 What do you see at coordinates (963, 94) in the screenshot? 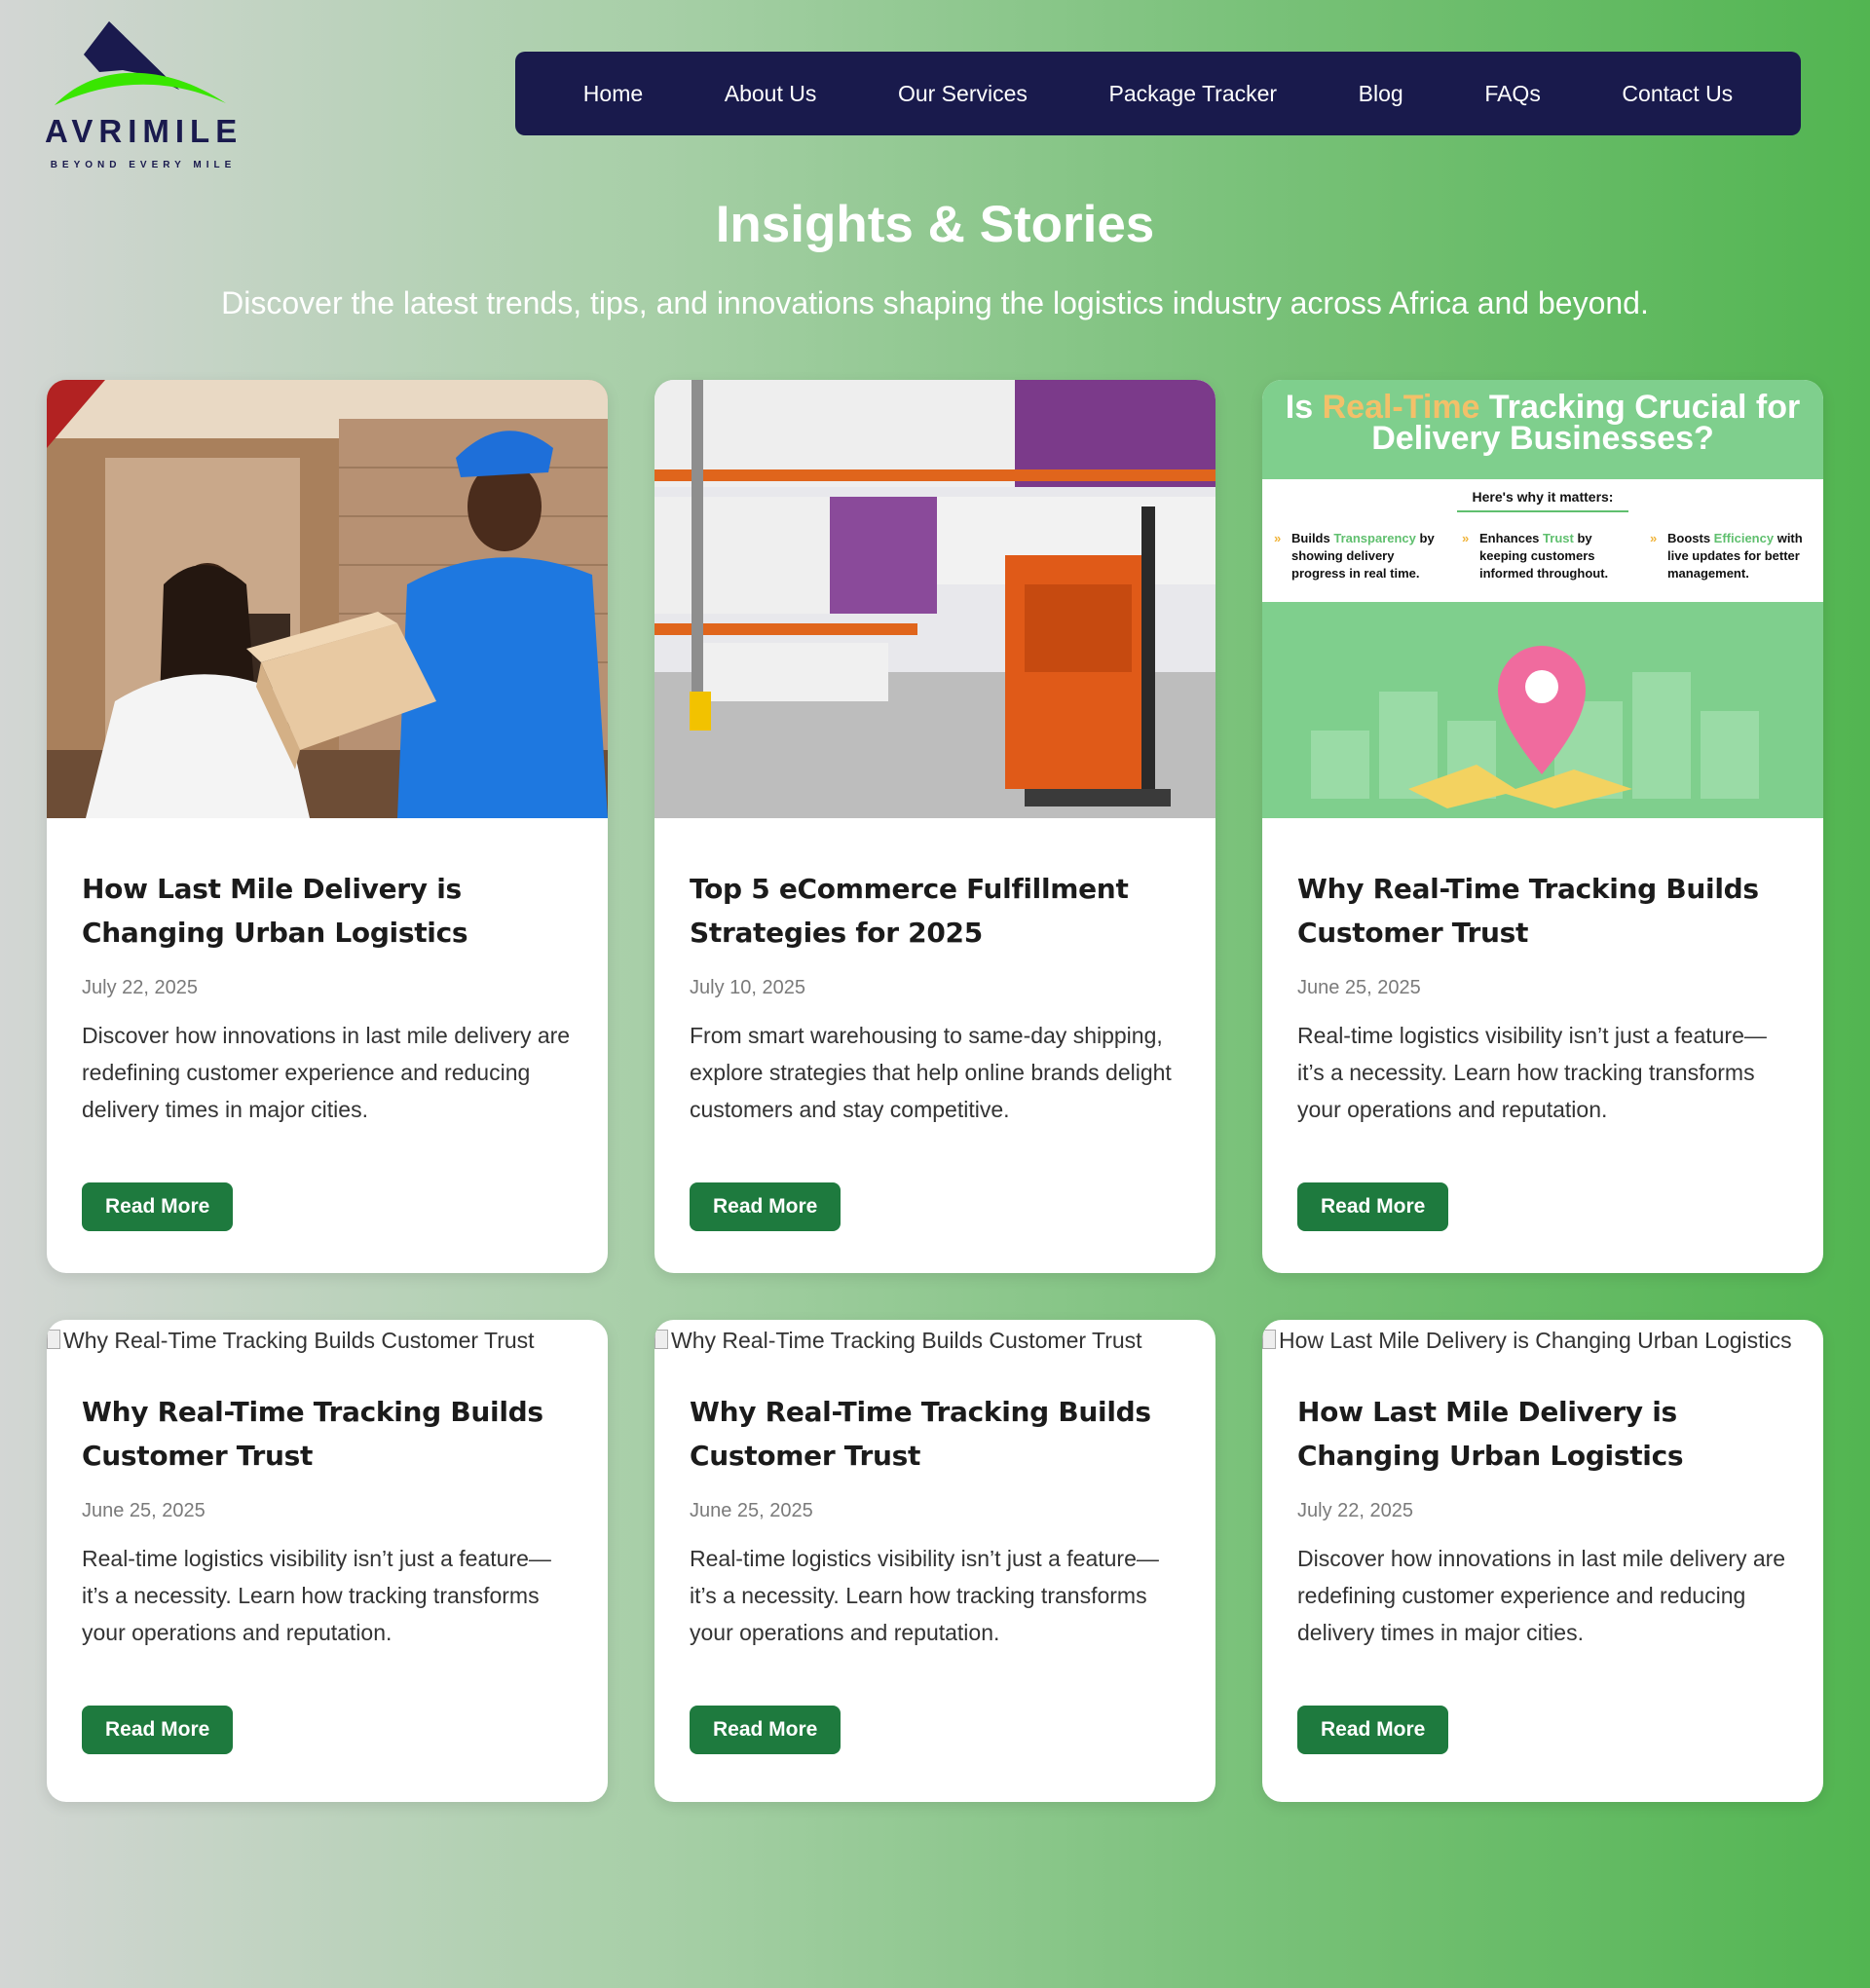
I see `nav-our-services: Our Services` at bounding box center [963, 94].